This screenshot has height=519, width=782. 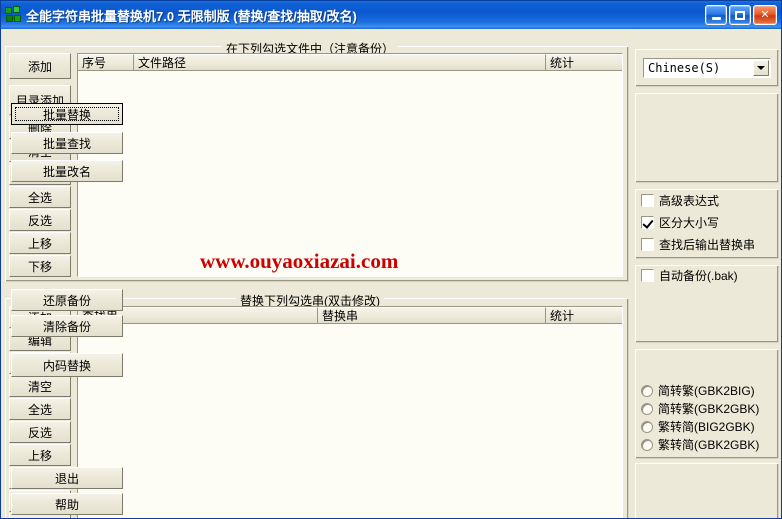 I want to click on help-label: 帮助, so click(x=66, y=504).